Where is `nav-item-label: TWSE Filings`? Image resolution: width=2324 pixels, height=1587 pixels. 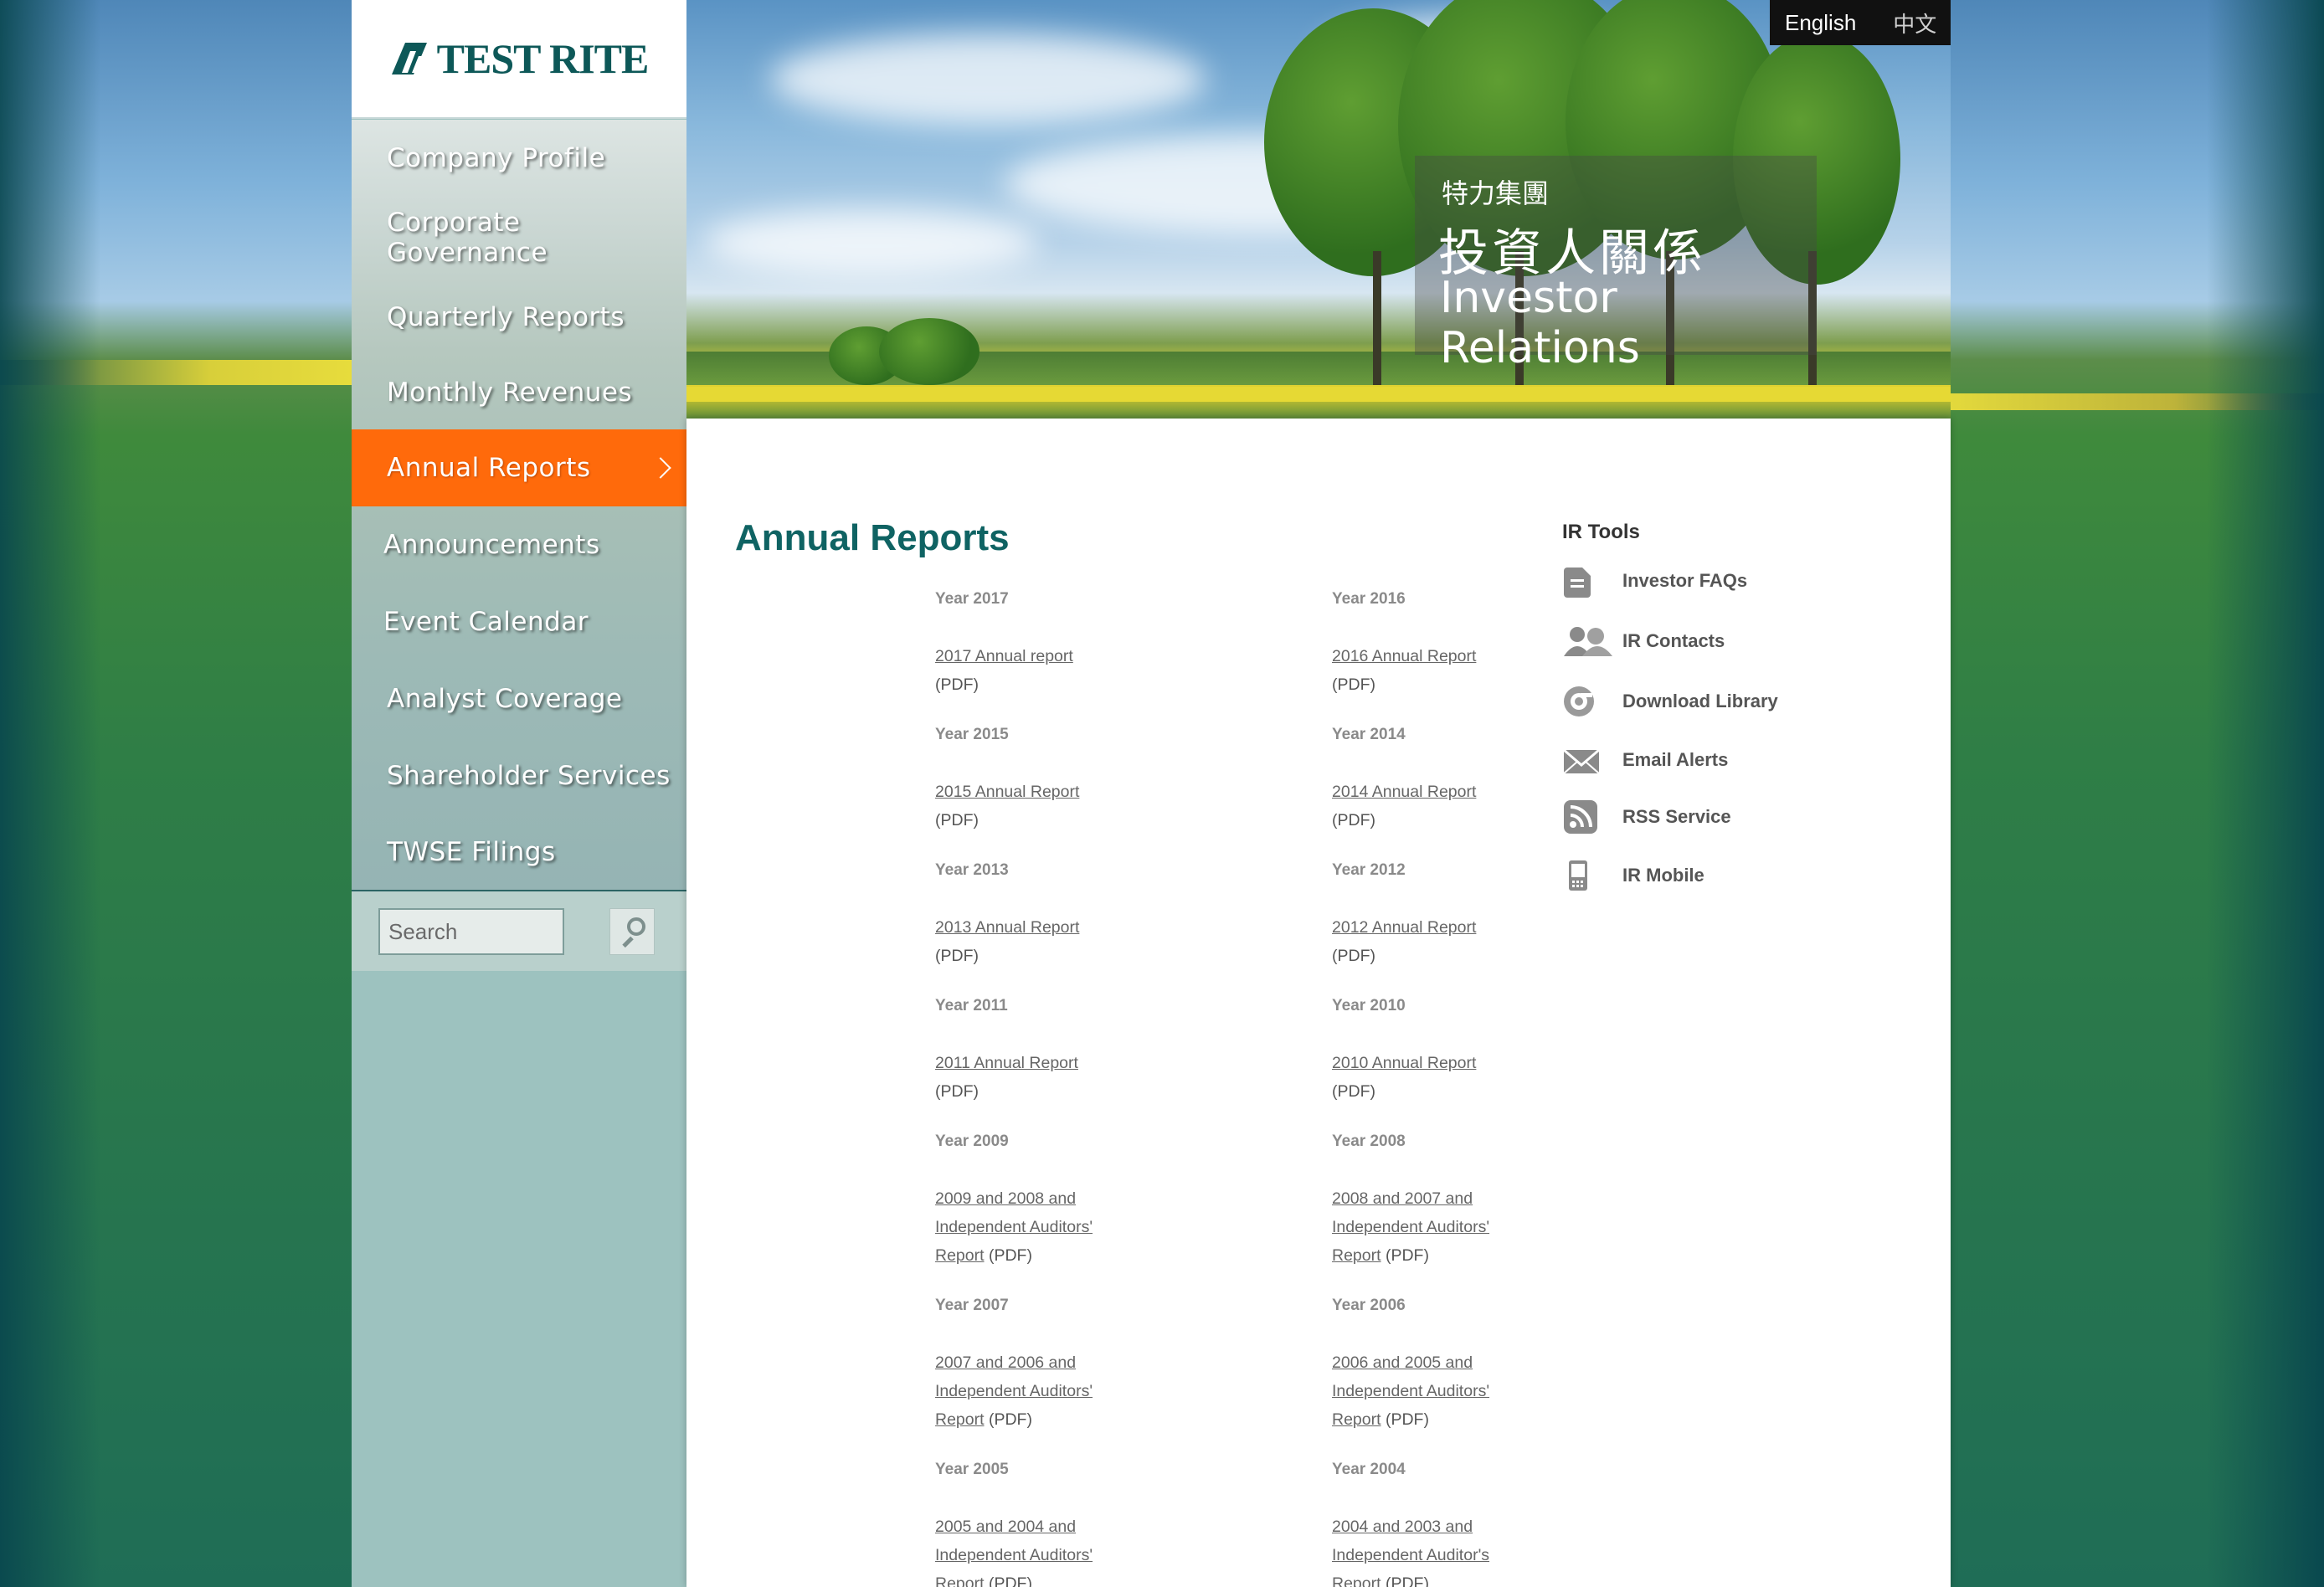 nav-item-label: TWSE Filings is located at coordinates (471, 852).